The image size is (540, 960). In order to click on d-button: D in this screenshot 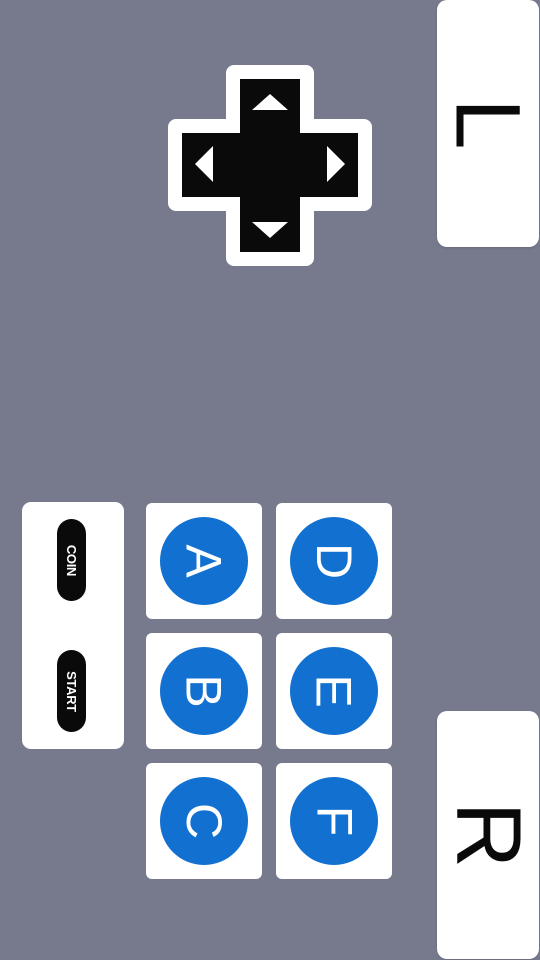, I will do `click(334, 561)`.